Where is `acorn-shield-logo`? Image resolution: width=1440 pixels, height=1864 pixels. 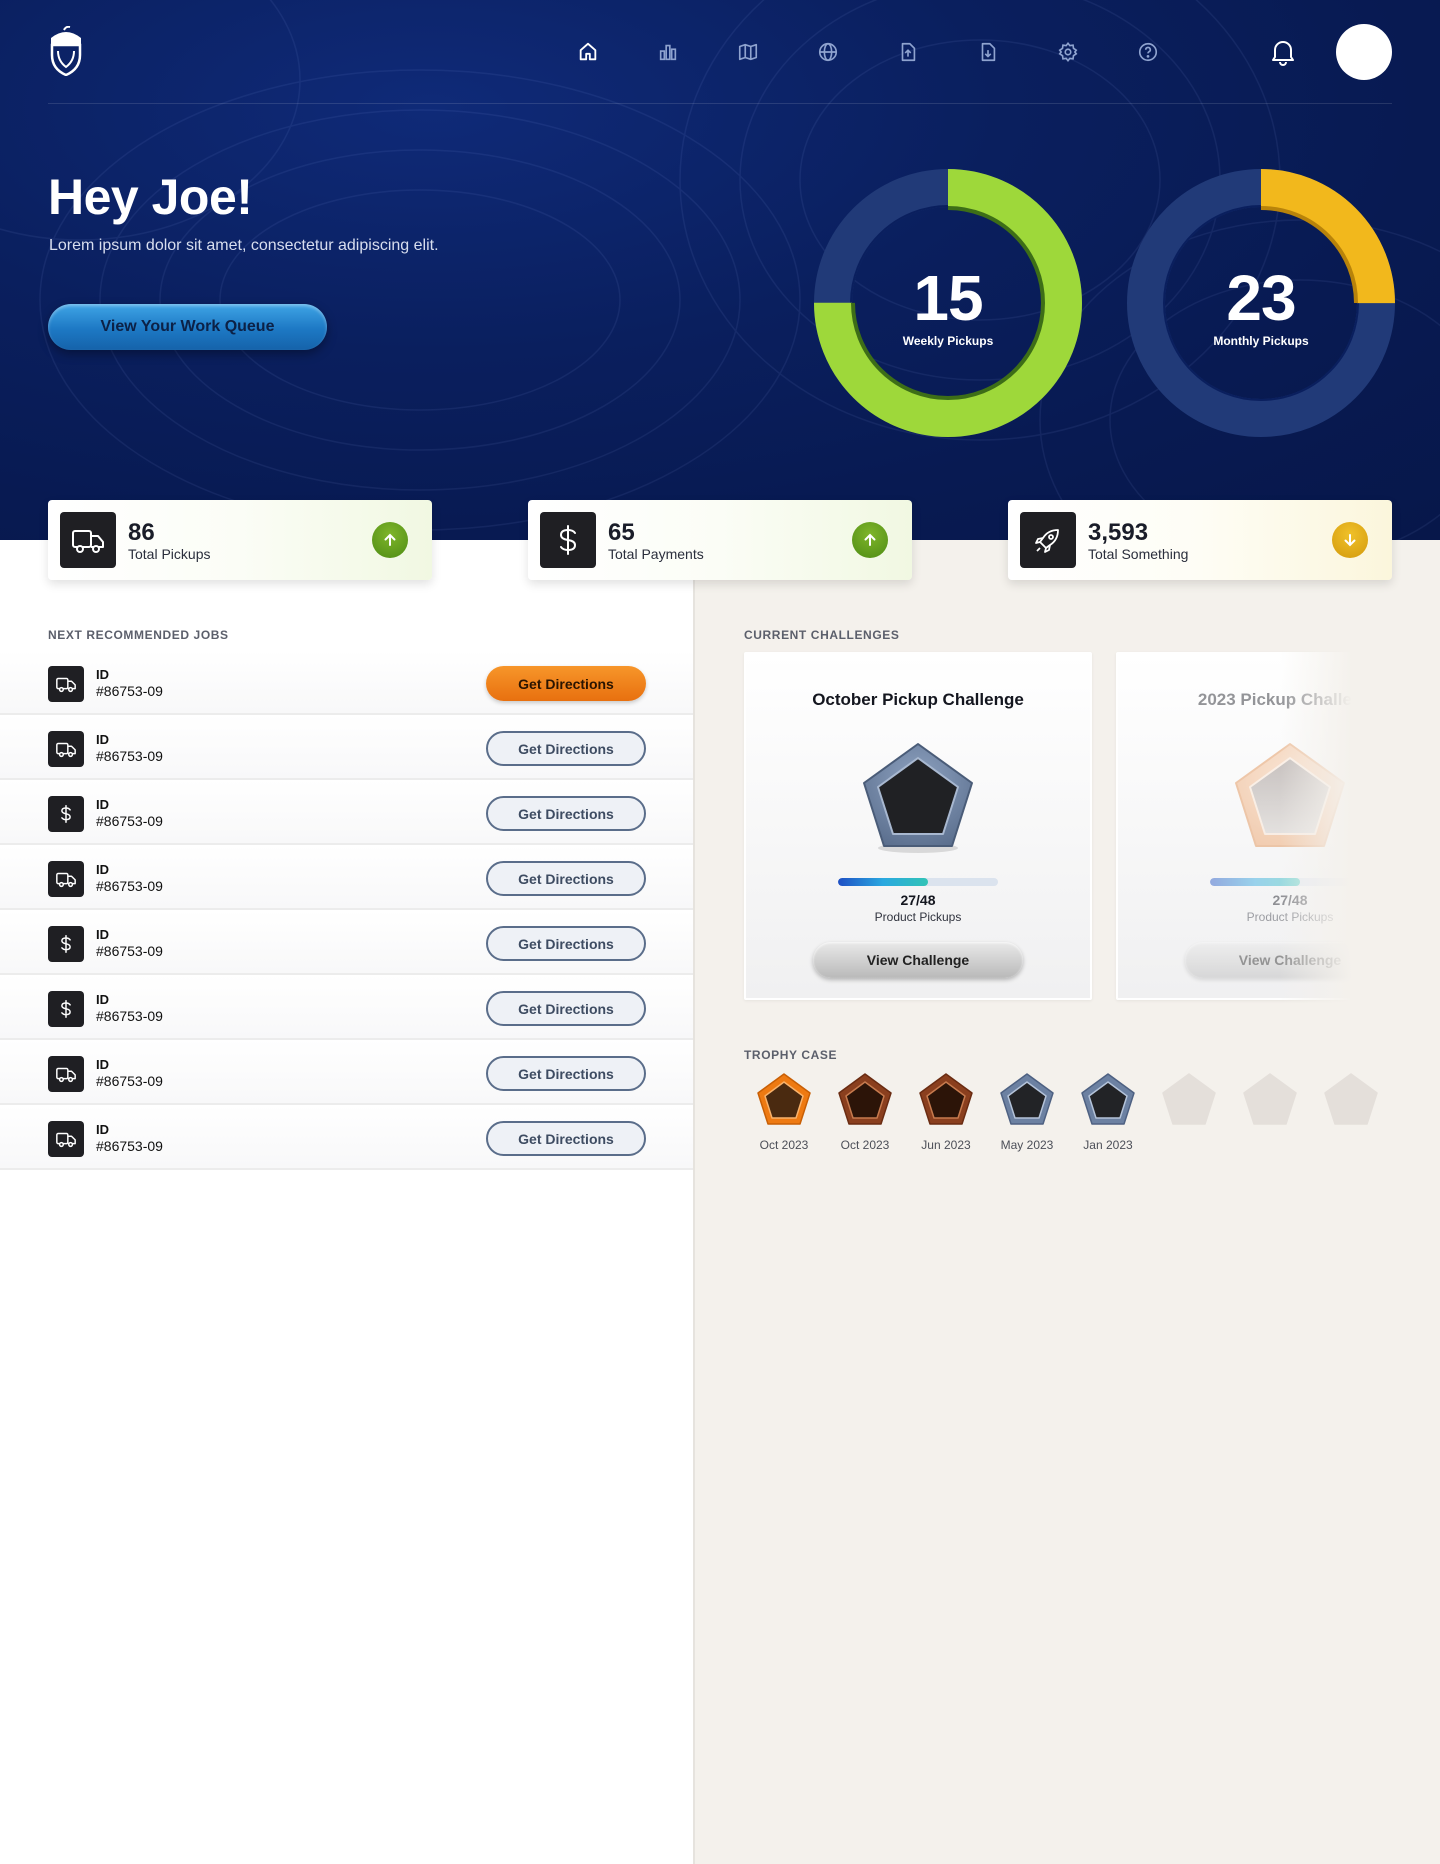 acorn-shield-logo is located at coordinates (66, 51).